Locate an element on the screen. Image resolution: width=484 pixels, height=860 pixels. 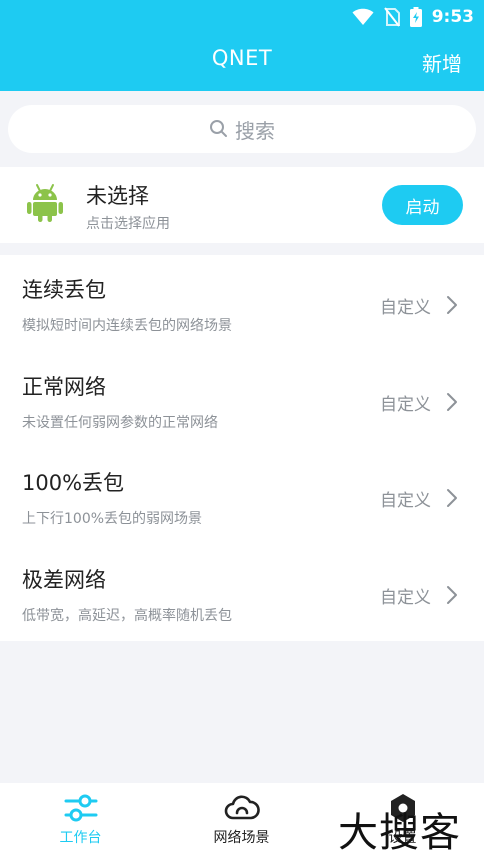
scene-item-continuous-loss: 连续丢包 模拟短时间内连续丢包的网络场景 自定义 is located at coordinates (242, 303).